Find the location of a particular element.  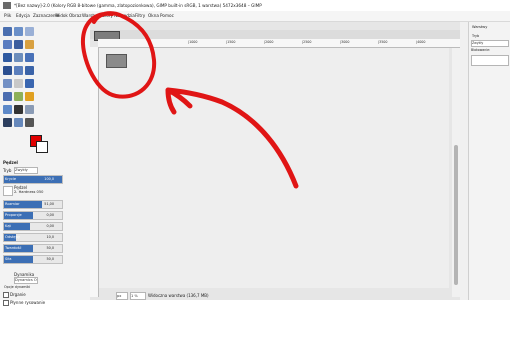

layer-mode-select: Zwykły is located at coordinates (490, 43).